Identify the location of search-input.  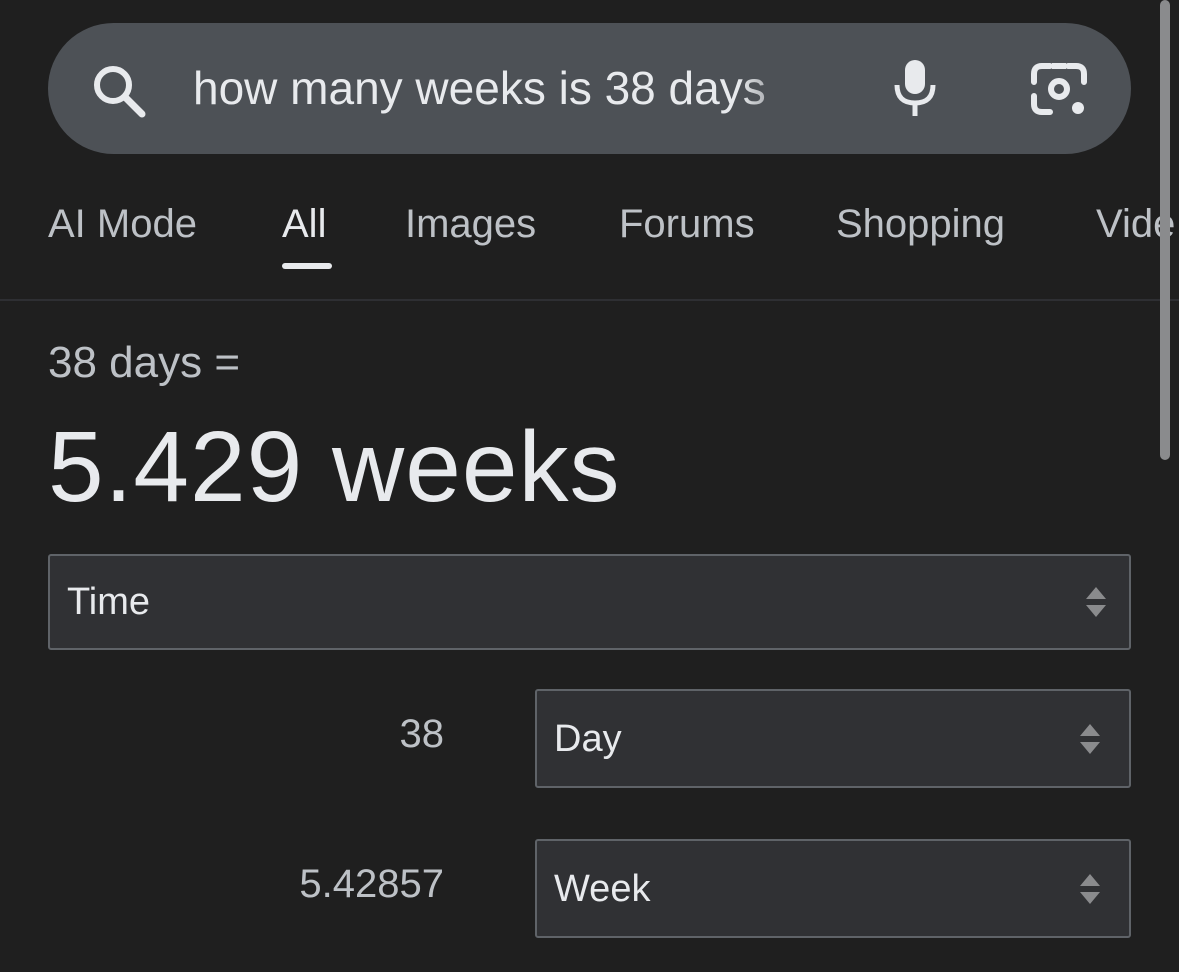
(503, 88).